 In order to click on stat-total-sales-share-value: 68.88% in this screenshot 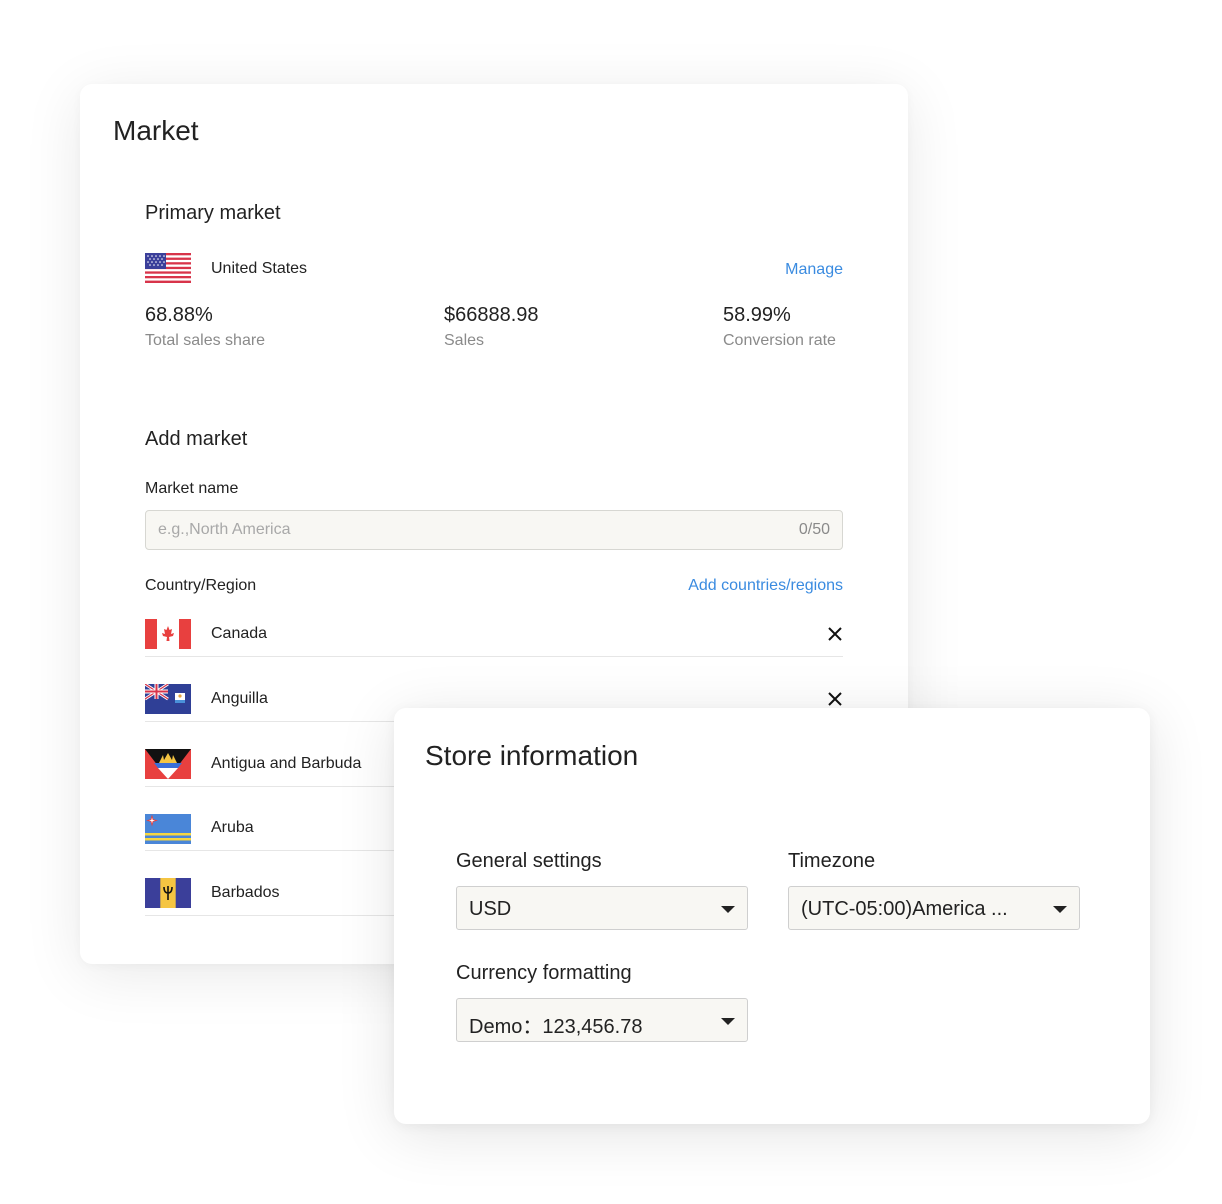, I will do `click(179, 315)`.